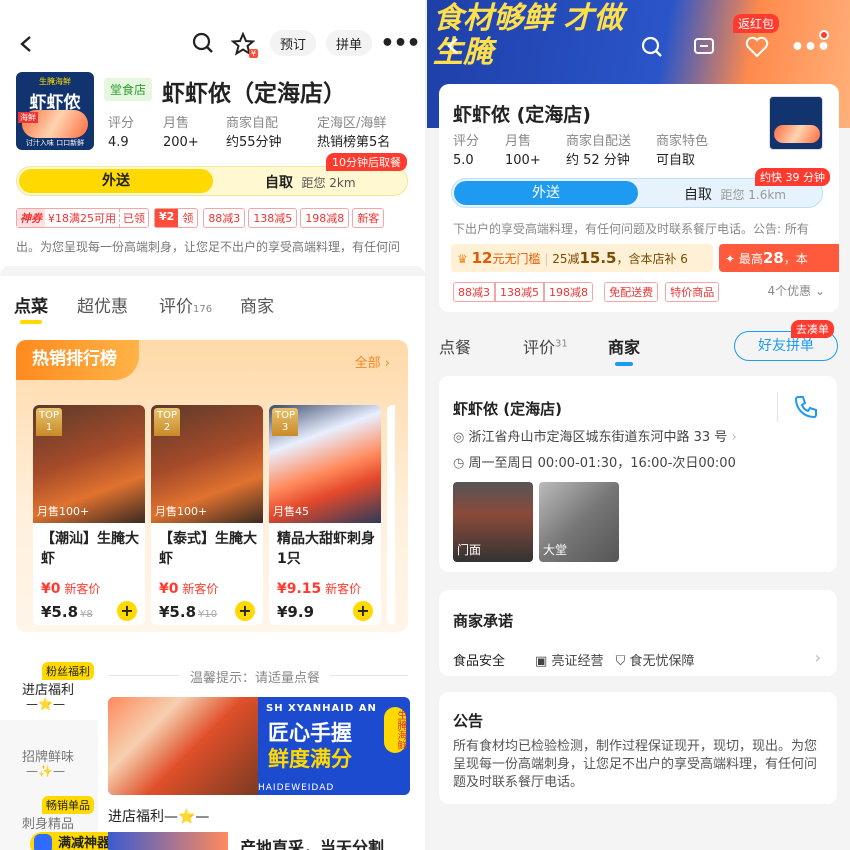 The width and height of the screenshot is (850, 850). Describe the element at coordinates (90, 549) in the screenshot. I see `dish-name: 【潮汕】生腌大虾` at that location.